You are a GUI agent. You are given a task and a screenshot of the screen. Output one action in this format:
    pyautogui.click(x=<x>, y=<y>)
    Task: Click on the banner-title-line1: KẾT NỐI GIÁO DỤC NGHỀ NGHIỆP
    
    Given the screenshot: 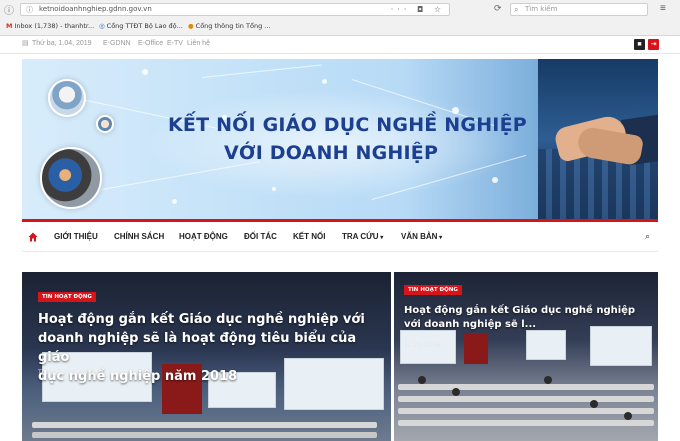 What is the action you would take?
    pyautogui.click(x=347, y=125)
    